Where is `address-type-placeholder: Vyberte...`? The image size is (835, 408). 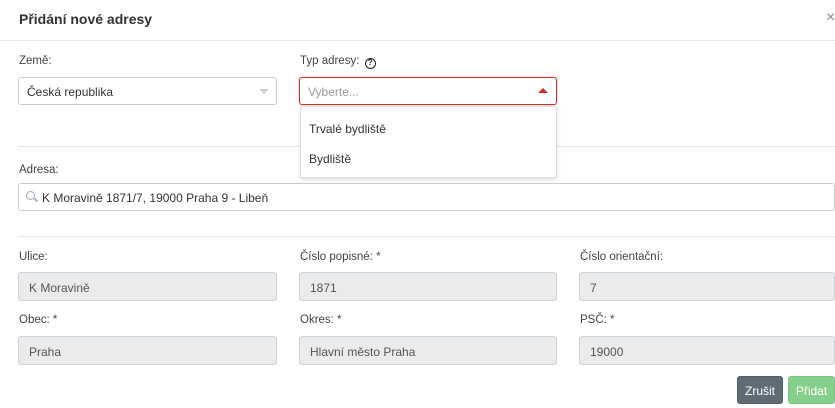
address-type-placeholder: Vyberte... is located at coordinates (333, 92).